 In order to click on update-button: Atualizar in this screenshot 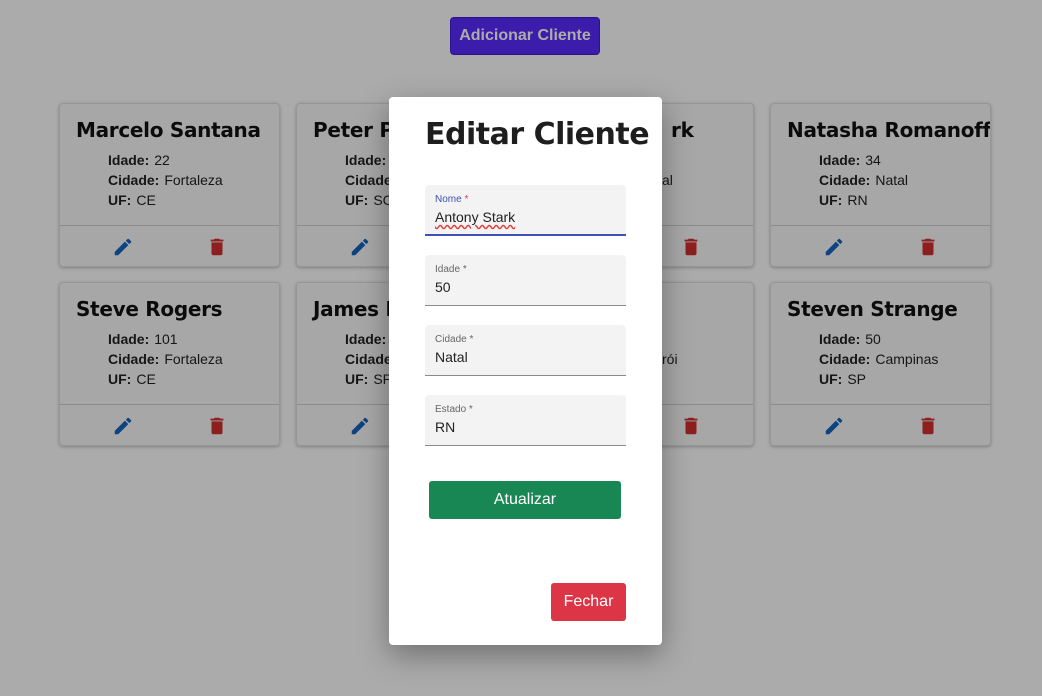, I will do `click(525, 500)`.